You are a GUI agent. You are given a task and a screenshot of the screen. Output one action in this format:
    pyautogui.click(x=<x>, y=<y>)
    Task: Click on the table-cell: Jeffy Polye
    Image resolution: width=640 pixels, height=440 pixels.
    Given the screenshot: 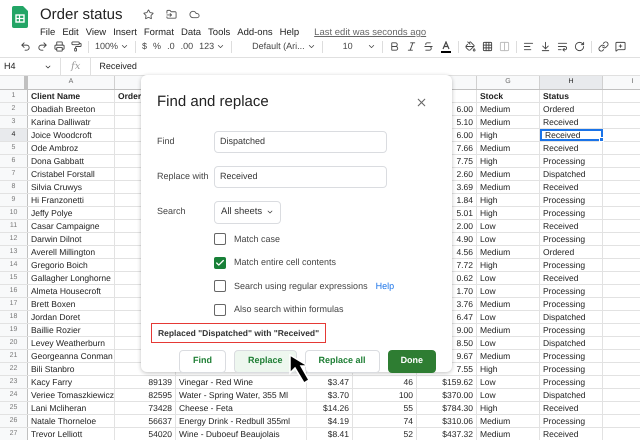 What is the action you would take?
    pyautogui.click(x=71, y=213)
    